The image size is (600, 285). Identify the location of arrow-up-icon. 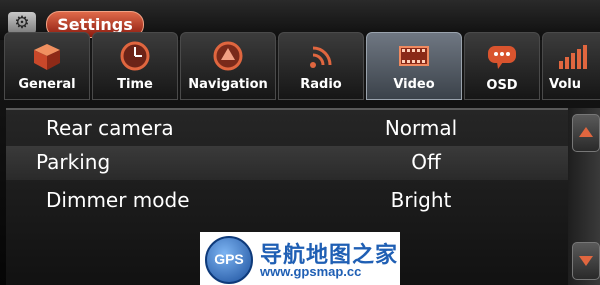
(586, 132).